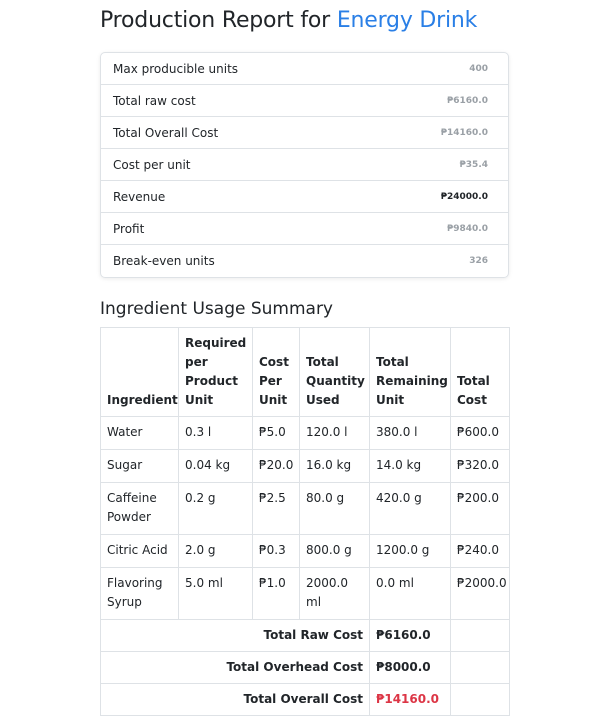  What do you see at coordinates (480, 372) in the screenshot?
I see `column-header: Total Cost` at bounding box center [480, 372].